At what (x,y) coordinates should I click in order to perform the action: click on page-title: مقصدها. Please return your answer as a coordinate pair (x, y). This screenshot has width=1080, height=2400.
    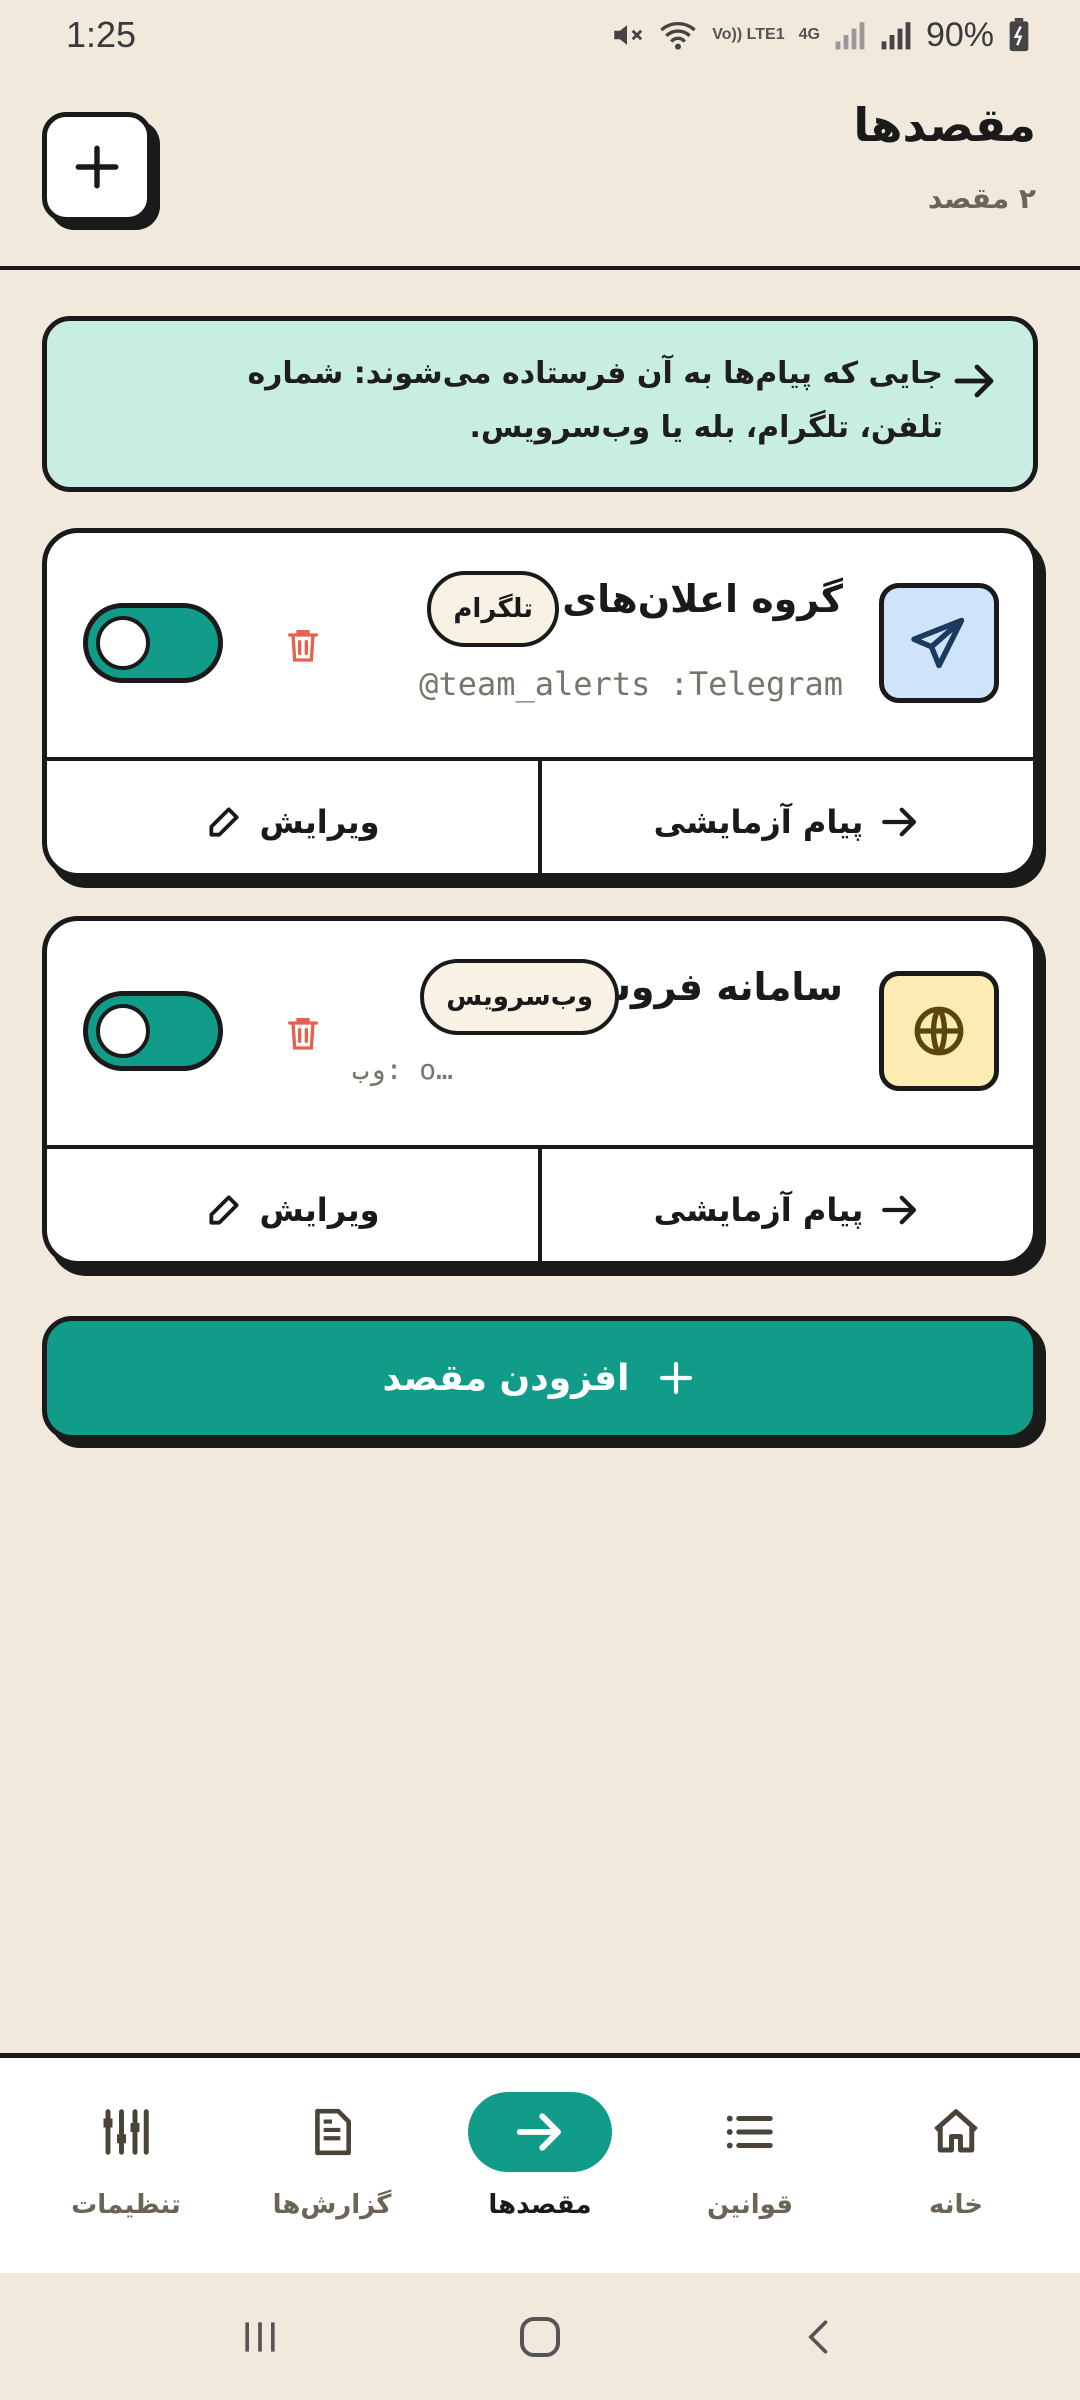
    Looking at the image, I should click on (944, 125).